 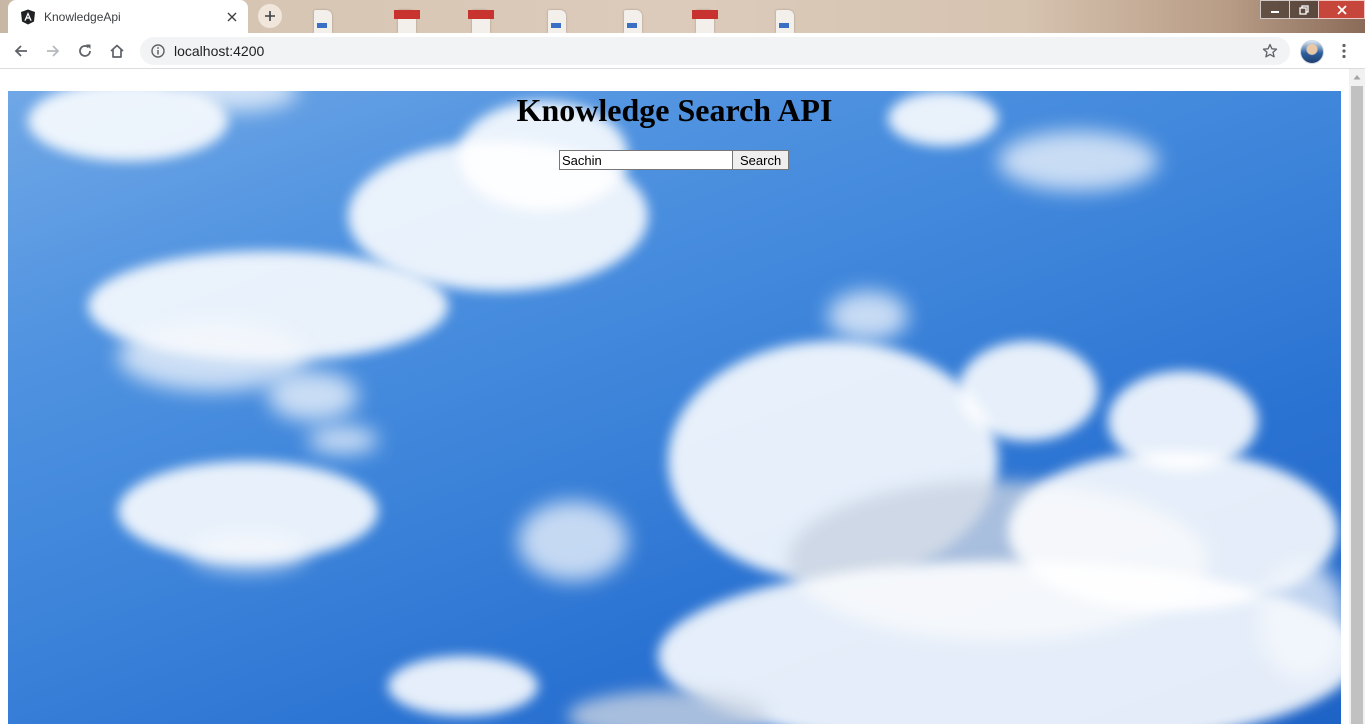 I want to click on new-tab-button, so click(x=270, y=16).